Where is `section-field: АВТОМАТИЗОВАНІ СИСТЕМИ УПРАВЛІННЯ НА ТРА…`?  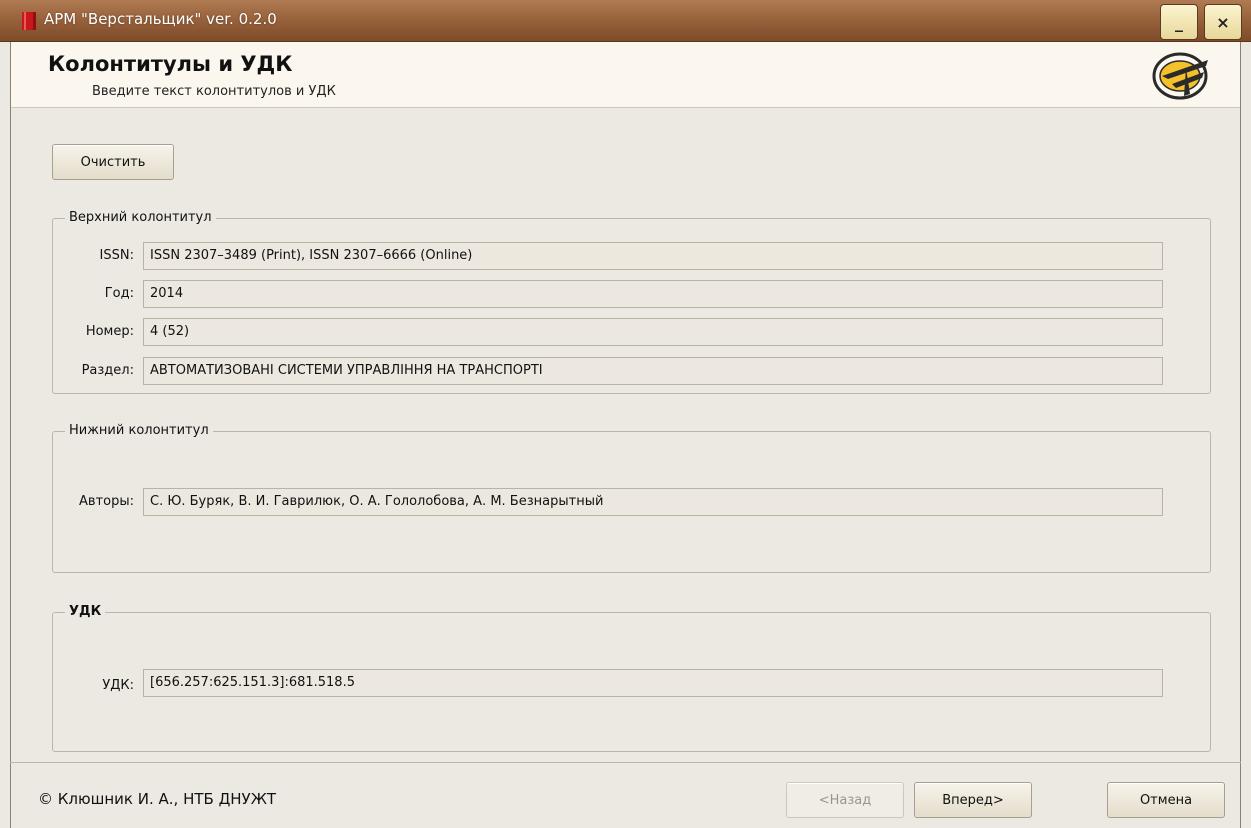 section-field: АВТОМАТИЗОВАНІ СИСТЕМИ УПРАВЛІННЯ НА ТРА… is located at coordinates (653, 371).